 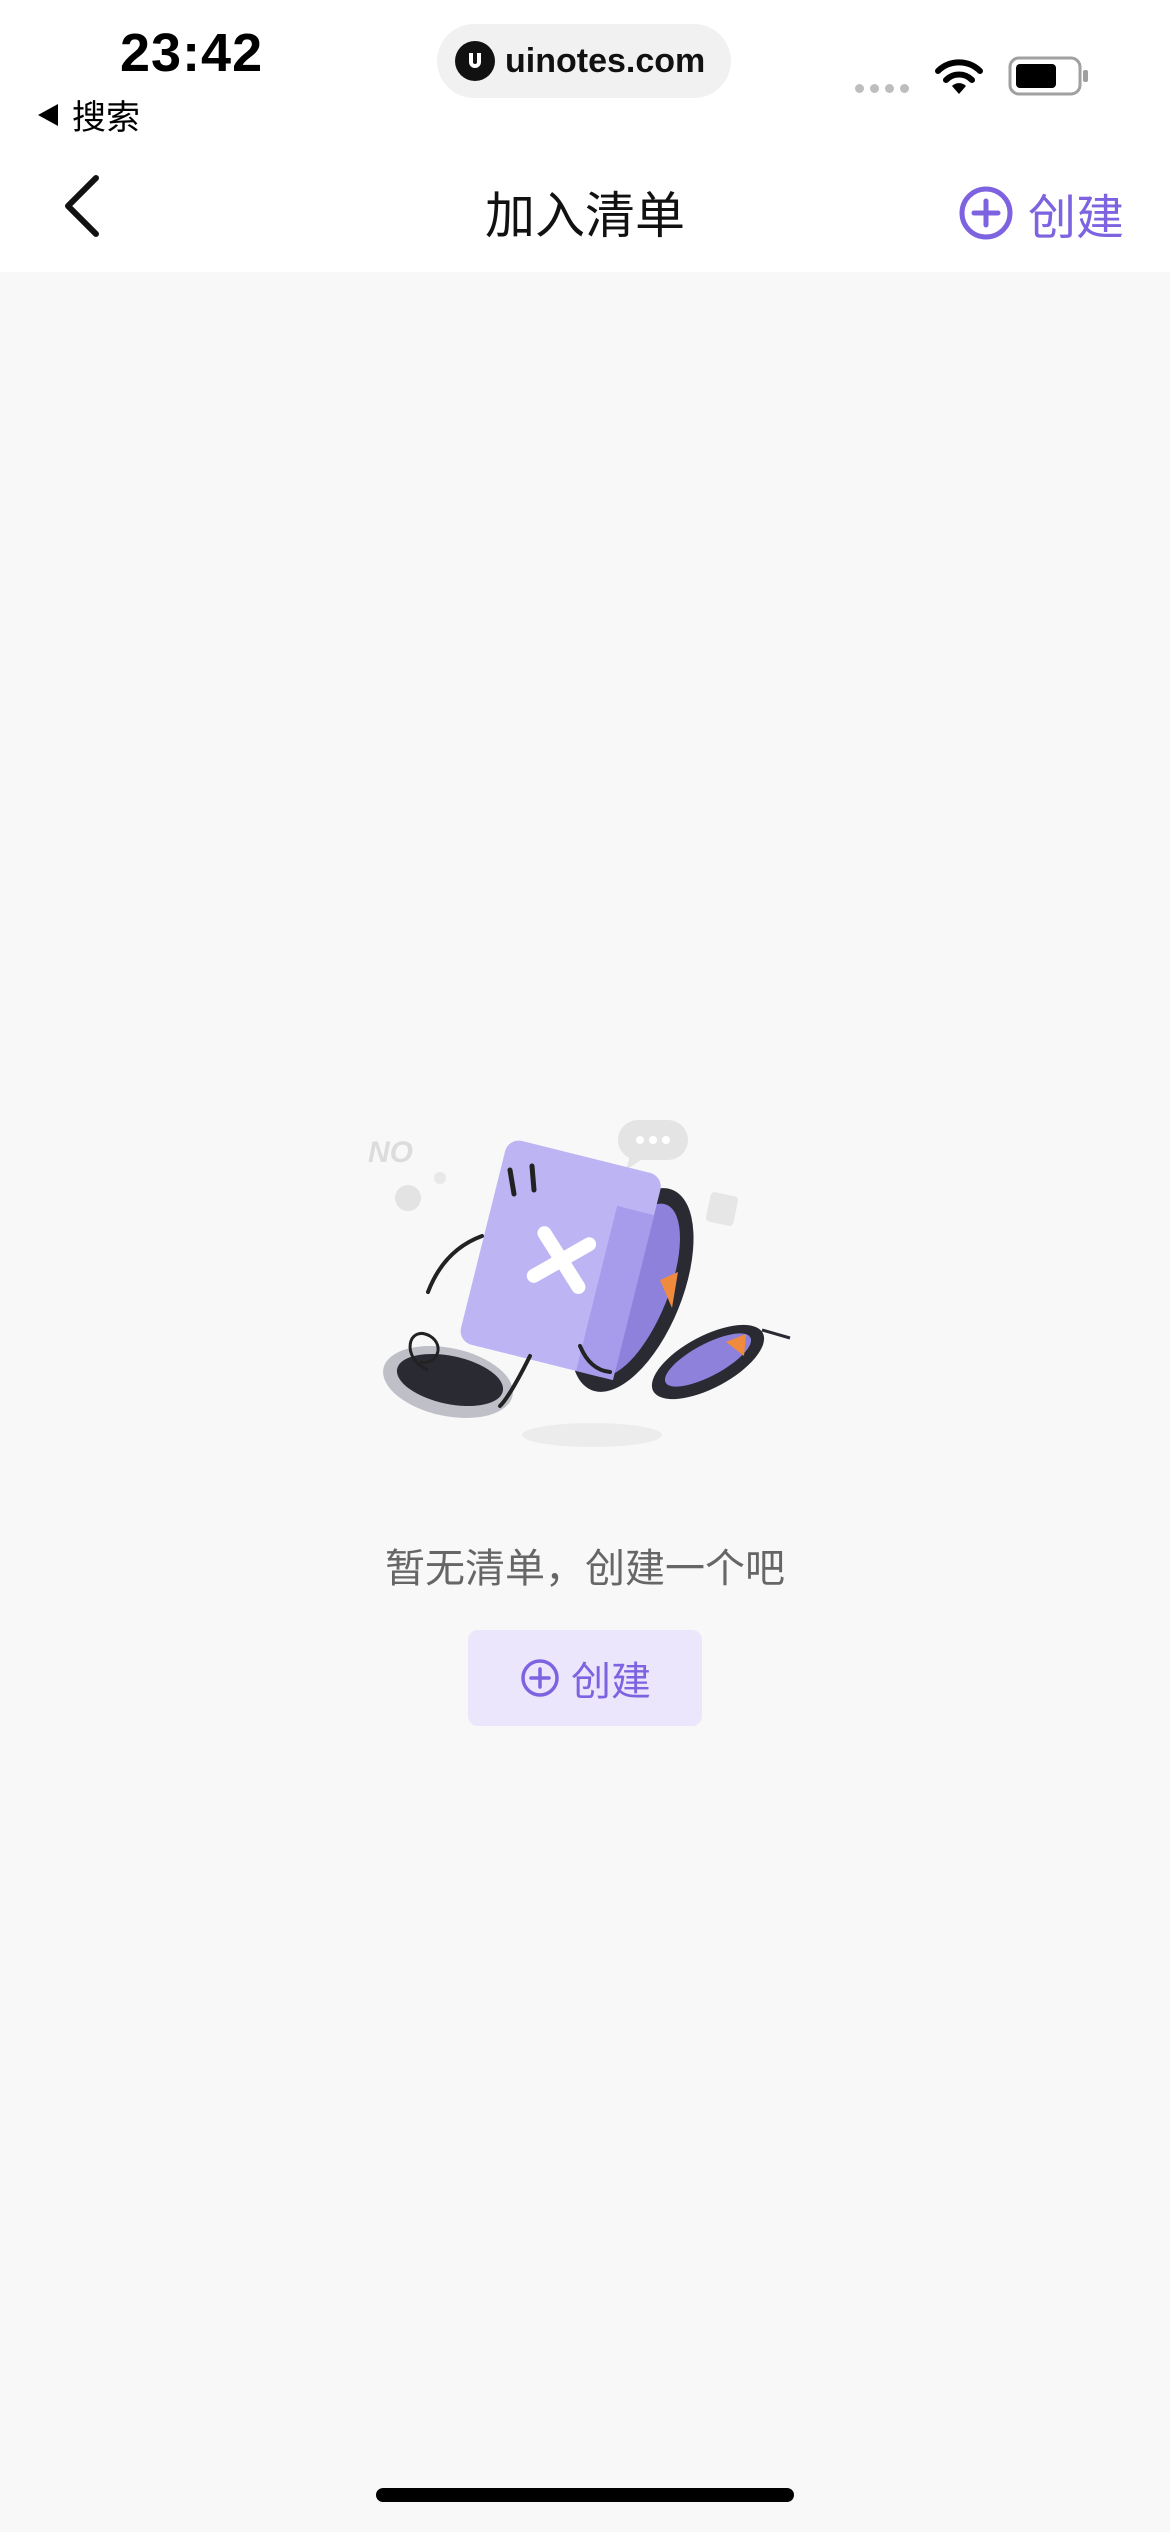 I want to click on nav-create-button: 创建, so click(x=1041, y=213).